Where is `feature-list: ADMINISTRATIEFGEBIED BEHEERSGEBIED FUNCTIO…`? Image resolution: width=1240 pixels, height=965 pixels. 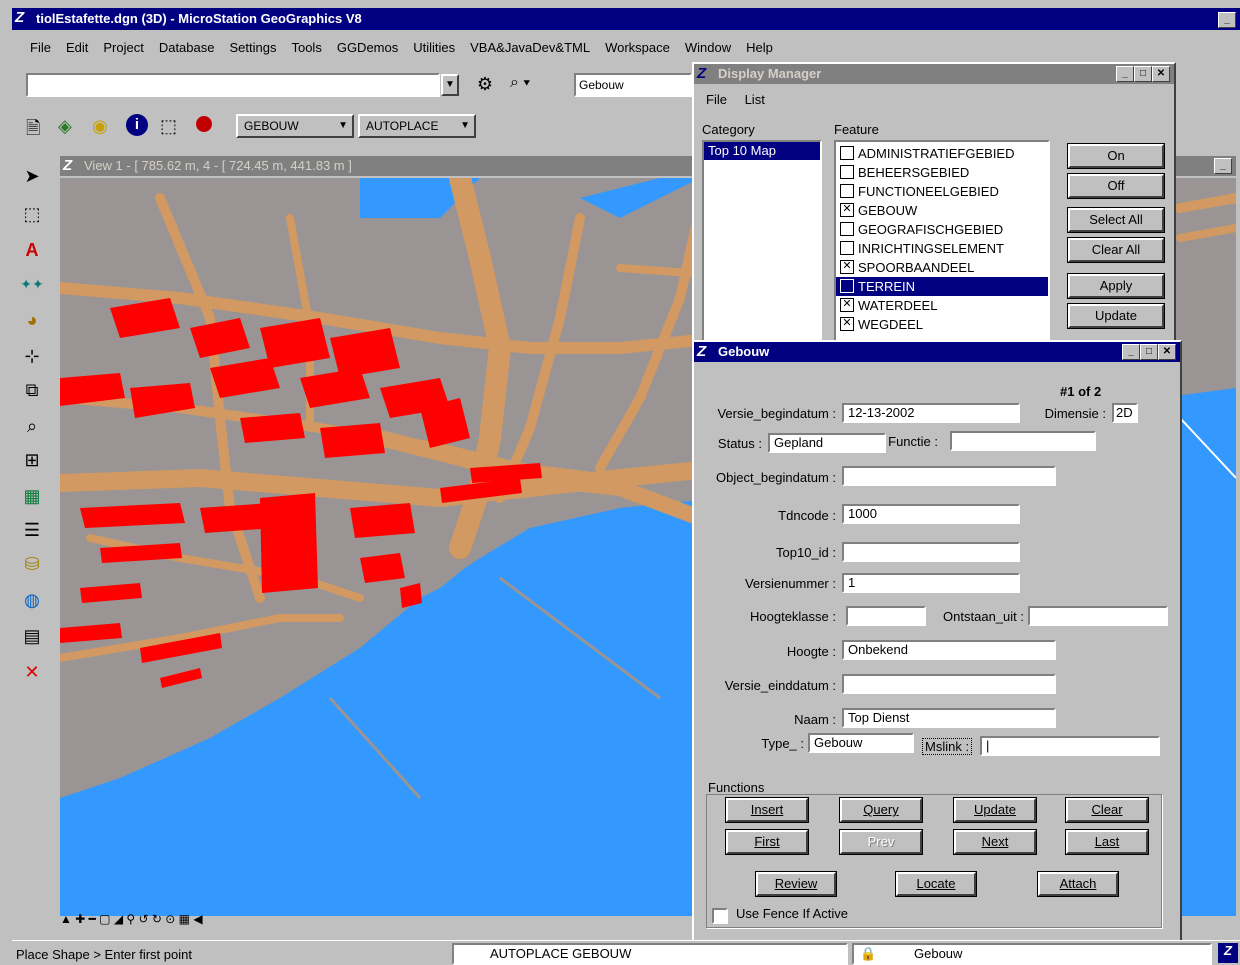
feature-list: ADMINISTRATIEFGEBIED BEHEERSGEBIED FUNCTIO… is located at coordinates (942, 245).